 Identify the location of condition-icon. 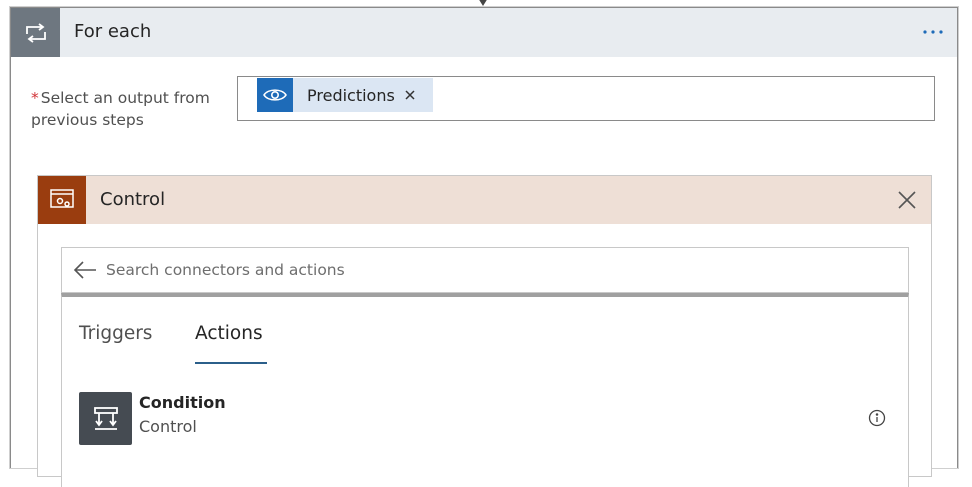
(105, 418).